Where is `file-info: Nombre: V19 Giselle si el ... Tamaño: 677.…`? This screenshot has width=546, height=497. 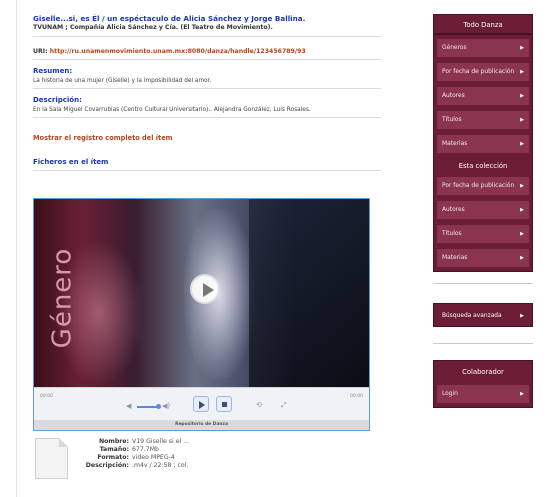 file-info: Nombre: V19 Giselle si el ... Tamaño: 677.… is located at coordinates (193, 463).